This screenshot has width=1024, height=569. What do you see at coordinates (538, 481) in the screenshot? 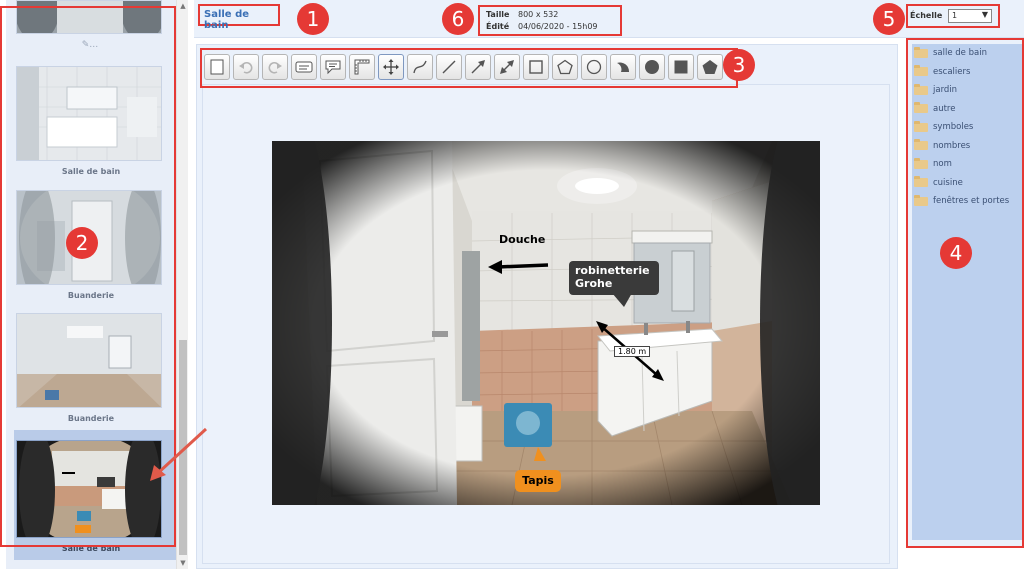
I see `annotation-tapis: Tapis` at bounding box center [538, 481].